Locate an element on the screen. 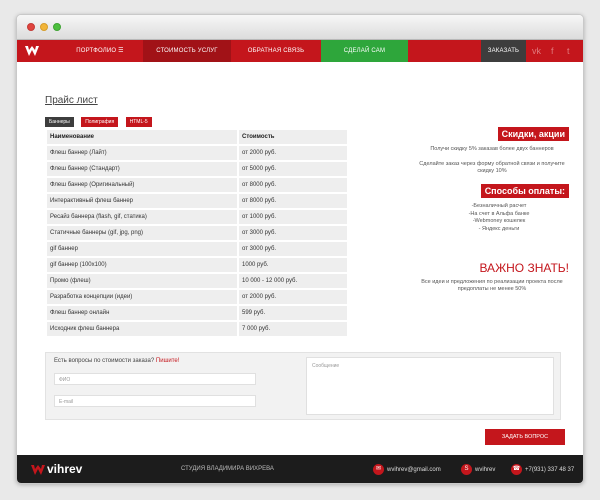 This screenshot has height=500, width=600. facebook-icon: f is located at coordinates (552, 51).